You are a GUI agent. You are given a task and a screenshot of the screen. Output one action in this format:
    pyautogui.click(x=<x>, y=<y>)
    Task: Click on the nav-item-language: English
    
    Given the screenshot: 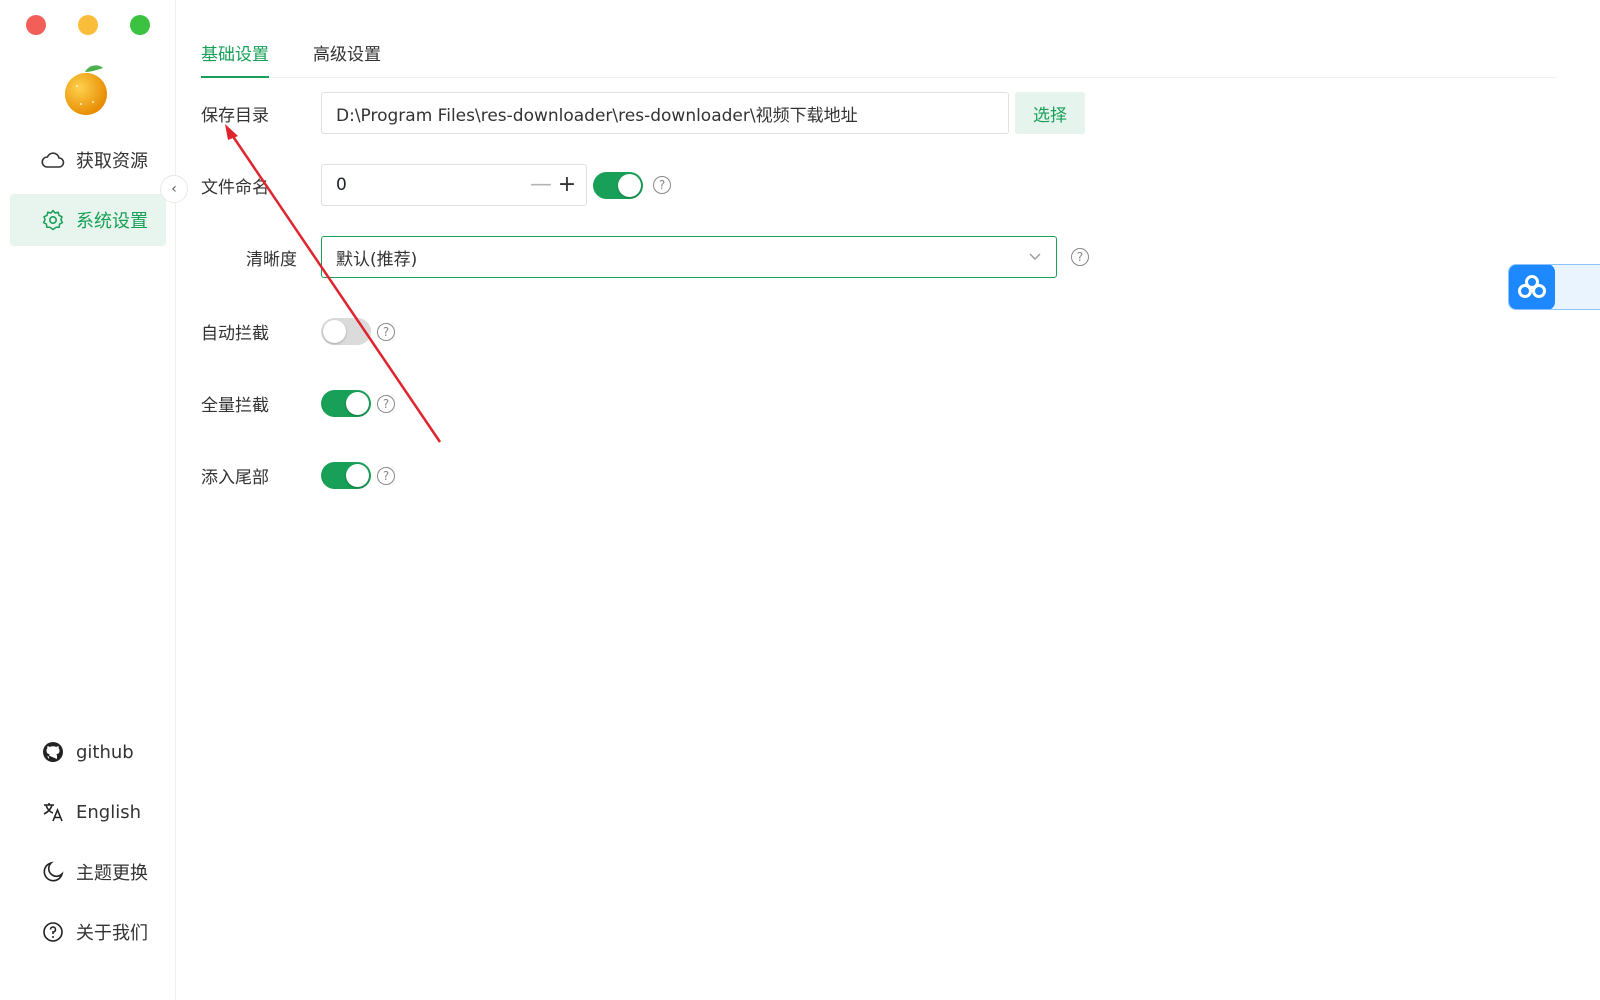 What is the action you would take?
    pyautogui.click(x=88, y=812)
    